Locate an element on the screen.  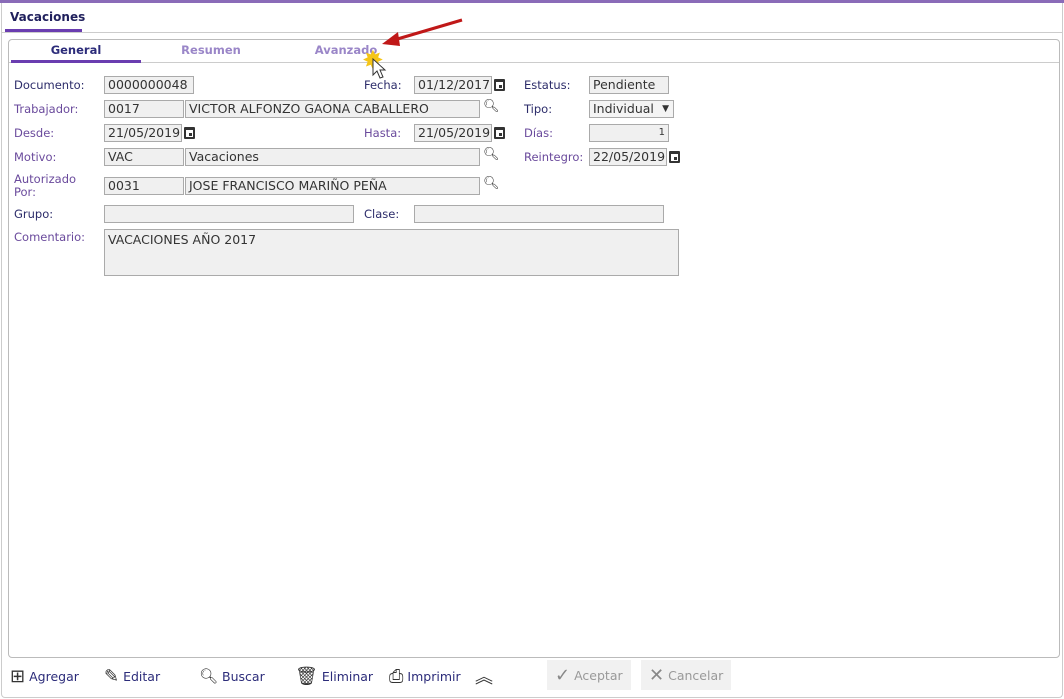
buscar-label: Buscar is located at coordinates (243, 676).